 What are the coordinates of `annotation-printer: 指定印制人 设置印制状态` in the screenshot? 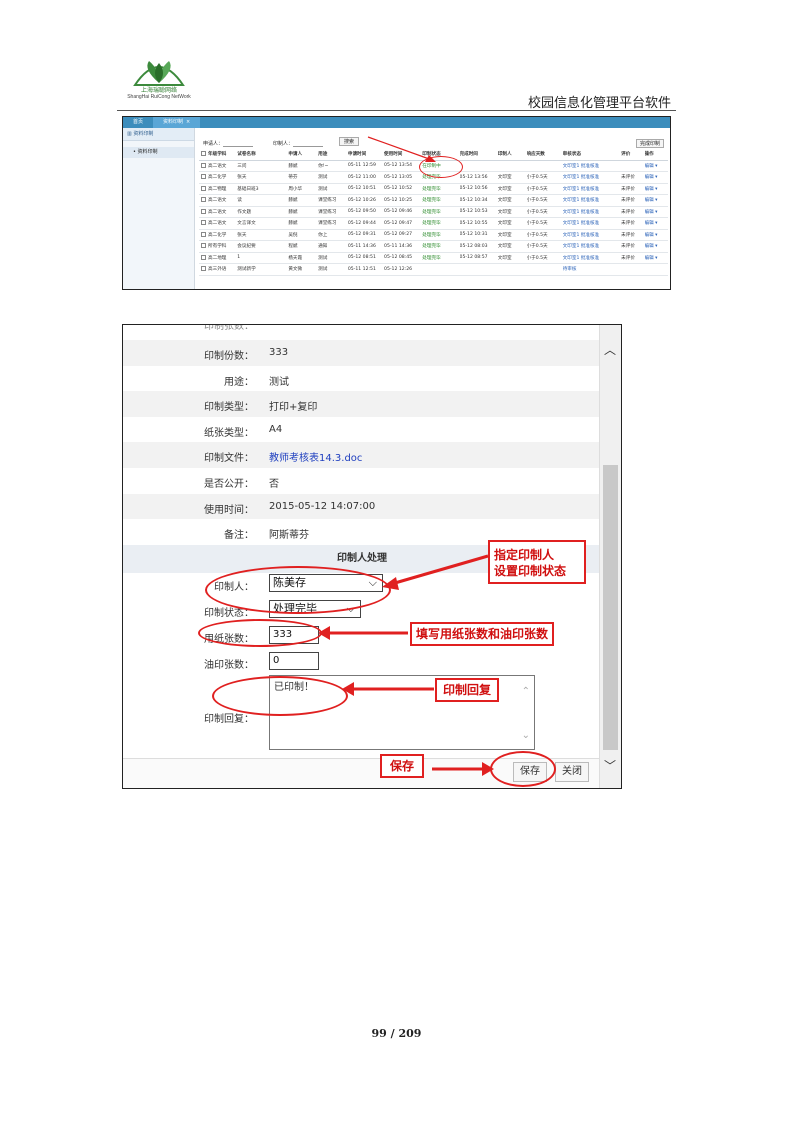 It's located at (537, 562).